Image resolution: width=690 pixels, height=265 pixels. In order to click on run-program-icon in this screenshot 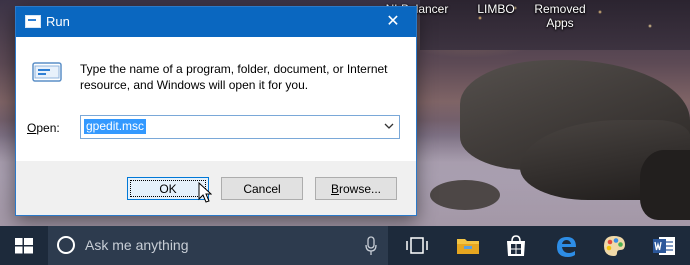, I will do `click(47, 72)`.